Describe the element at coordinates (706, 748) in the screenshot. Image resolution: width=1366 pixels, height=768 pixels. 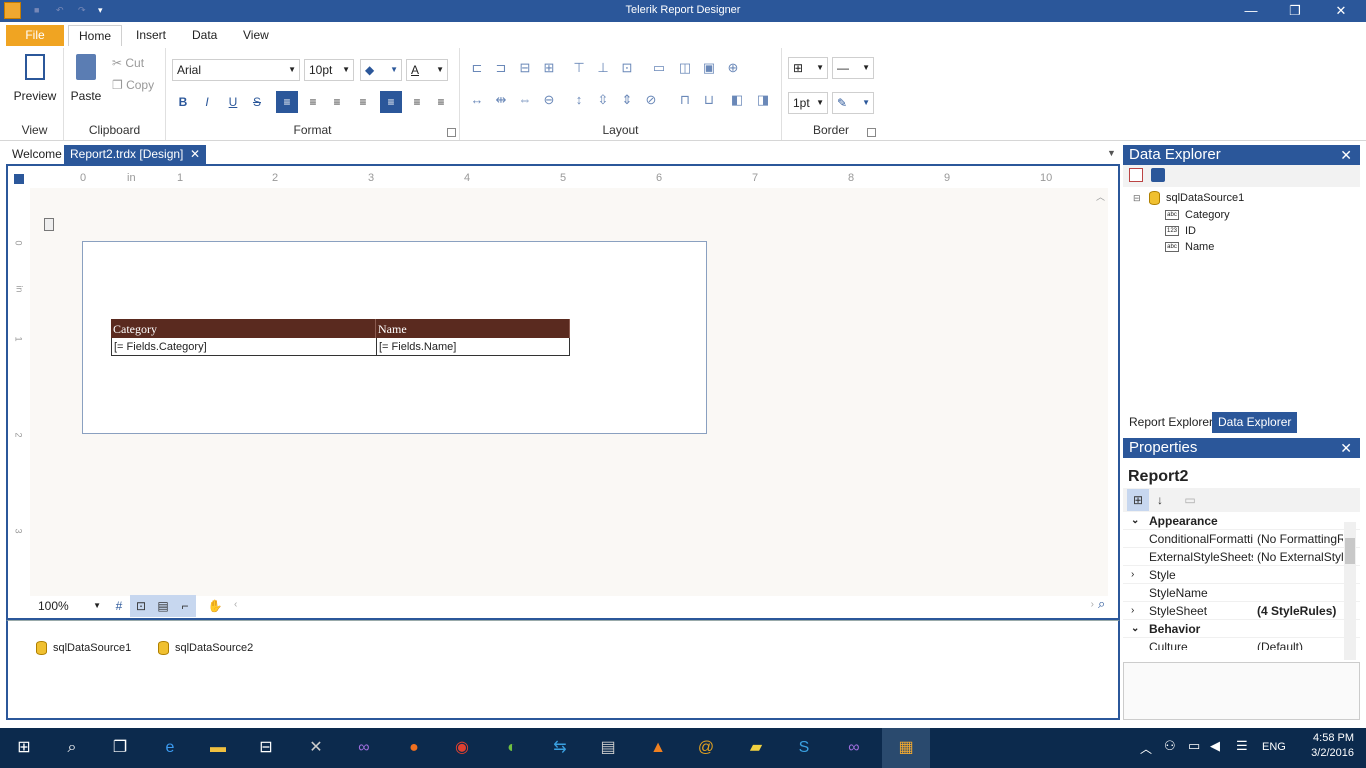
I see `snail-icon: @` at that location.